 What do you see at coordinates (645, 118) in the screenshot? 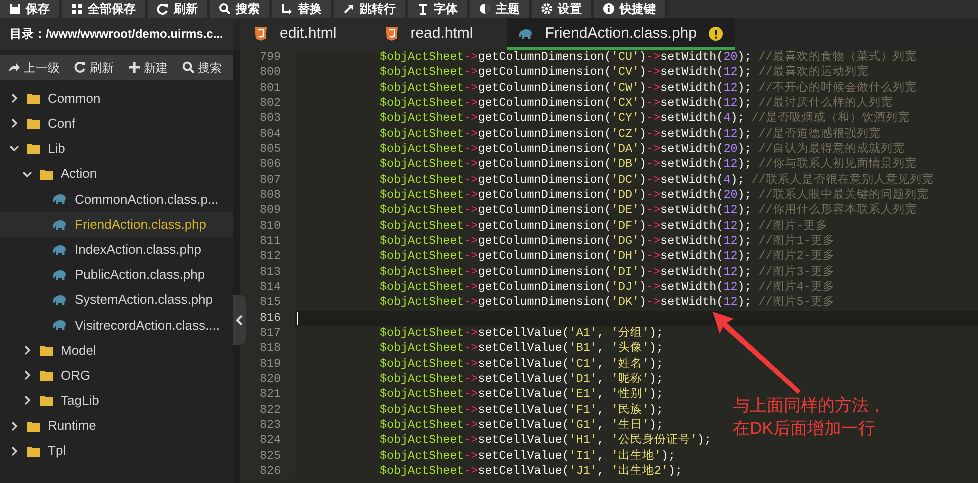
I see `code-line: $objActSheet->getColumnDimension('CY')->setWidth(4); //是否吸烟或（和）饮酒列宽` at bounding box center [645, 118].